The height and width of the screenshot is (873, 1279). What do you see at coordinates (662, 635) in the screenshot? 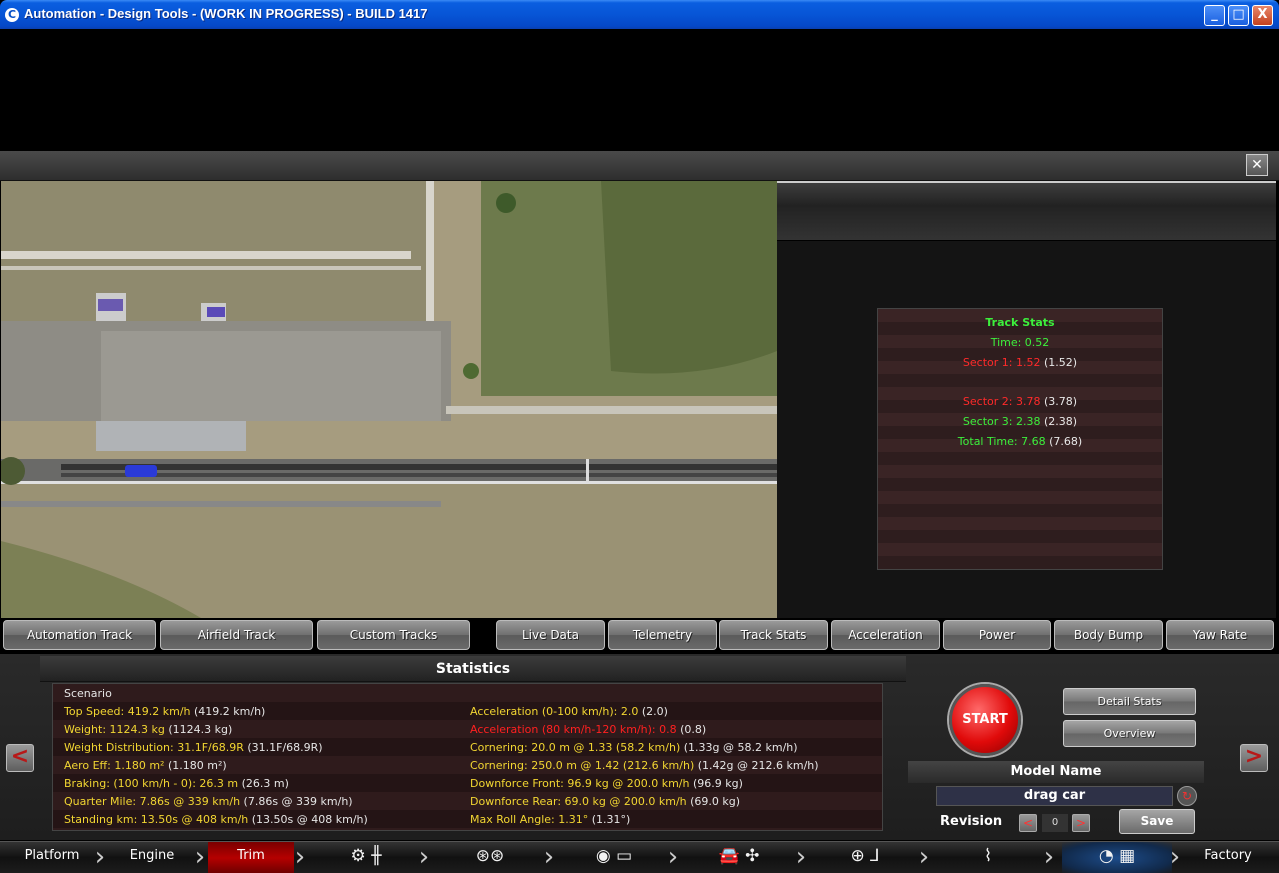
I see `tab-telemetry: Telemetry` at bounding box center [662, 635].